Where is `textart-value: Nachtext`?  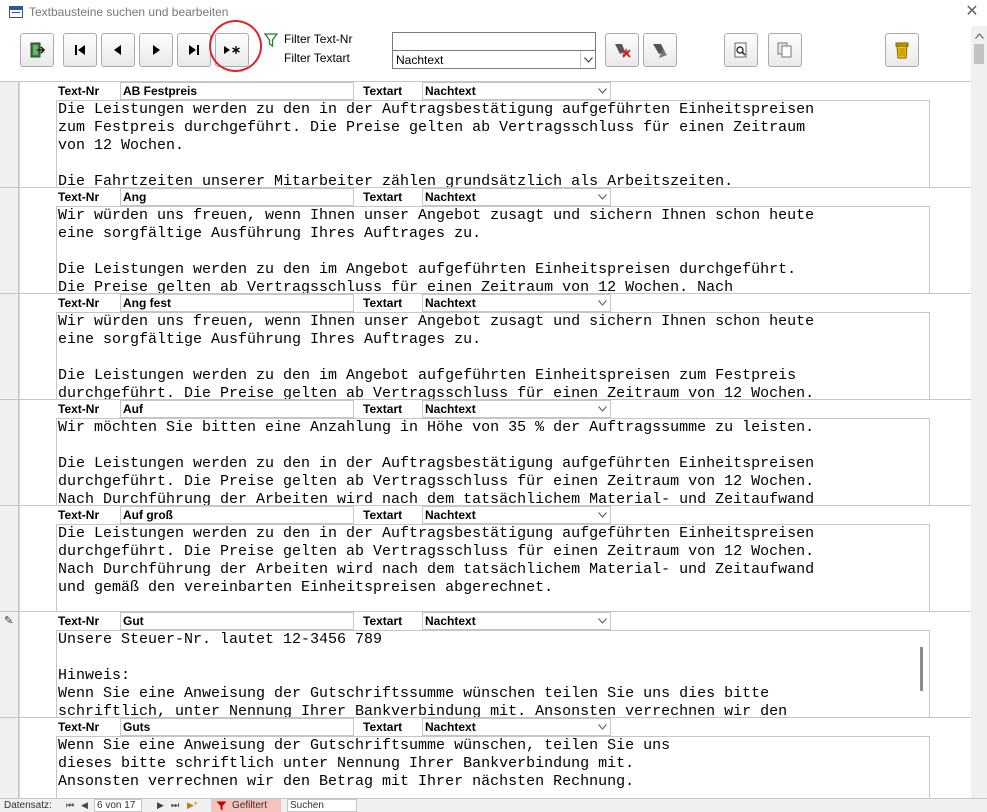 textart-value: Nachtext is located at coordinates (450, 727).